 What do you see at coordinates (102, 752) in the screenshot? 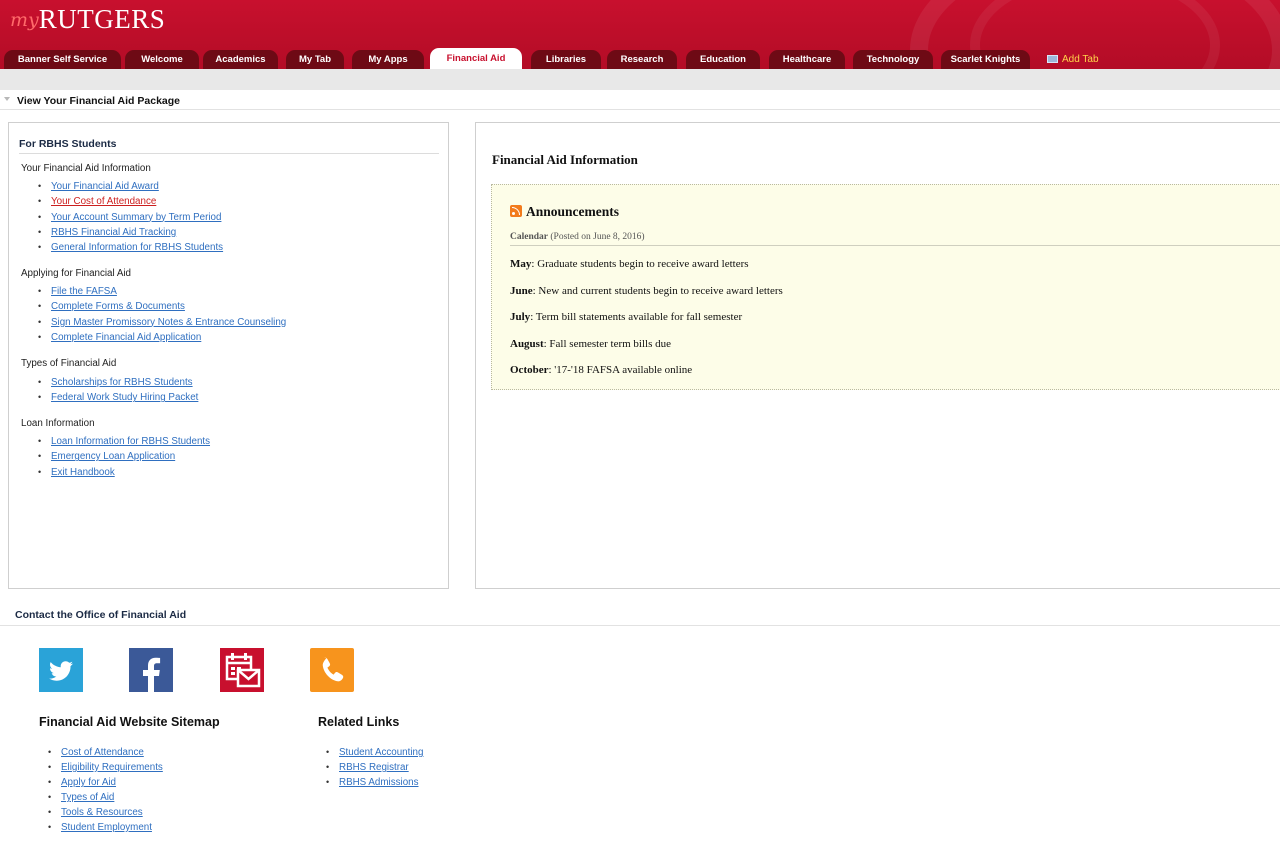
I see `link-cost-of-attendance-site: Cost of Attendance` at bounding box center [102, 752].